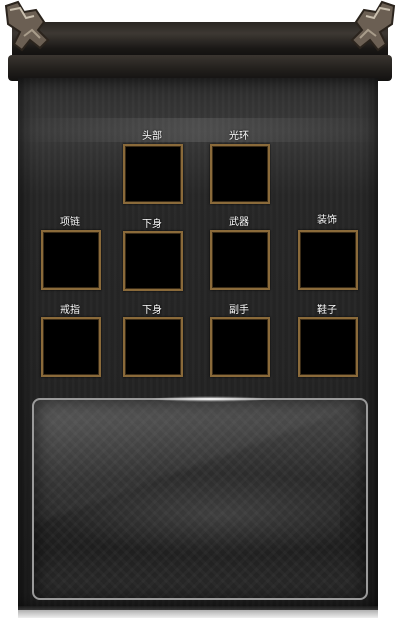  I want to click on slot-label-weapon: 武器, so click(239, 222).